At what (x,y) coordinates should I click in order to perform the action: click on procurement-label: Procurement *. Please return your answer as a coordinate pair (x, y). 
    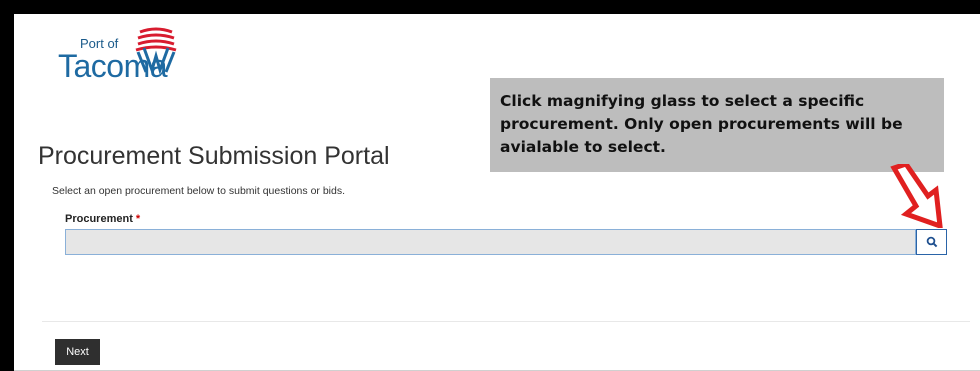
    Looking at the image, I should click on (102, 219).